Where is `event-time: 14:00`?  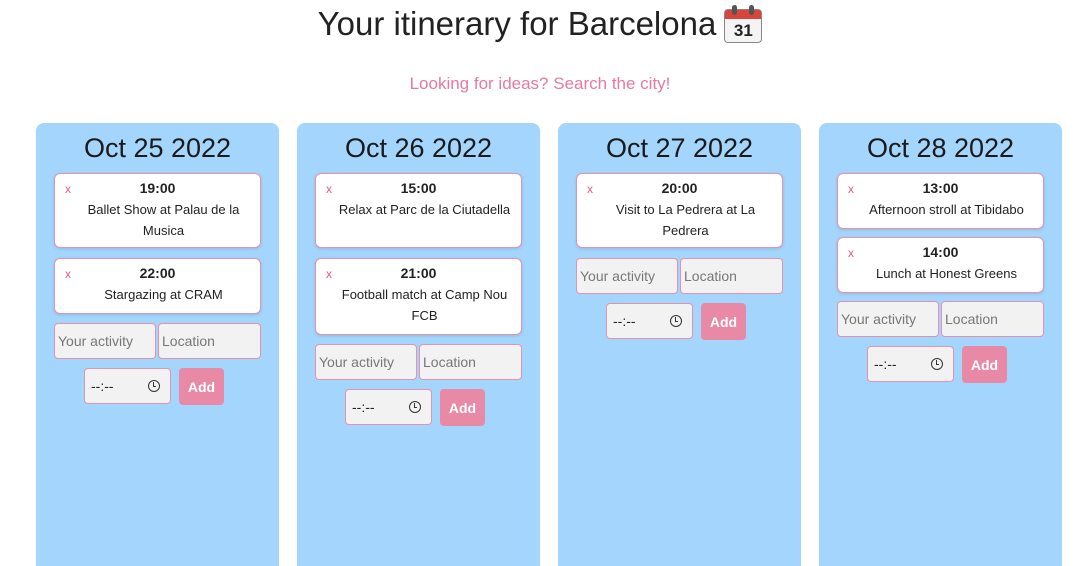 event-time: 14:00 is located at coordinates (940, 252).